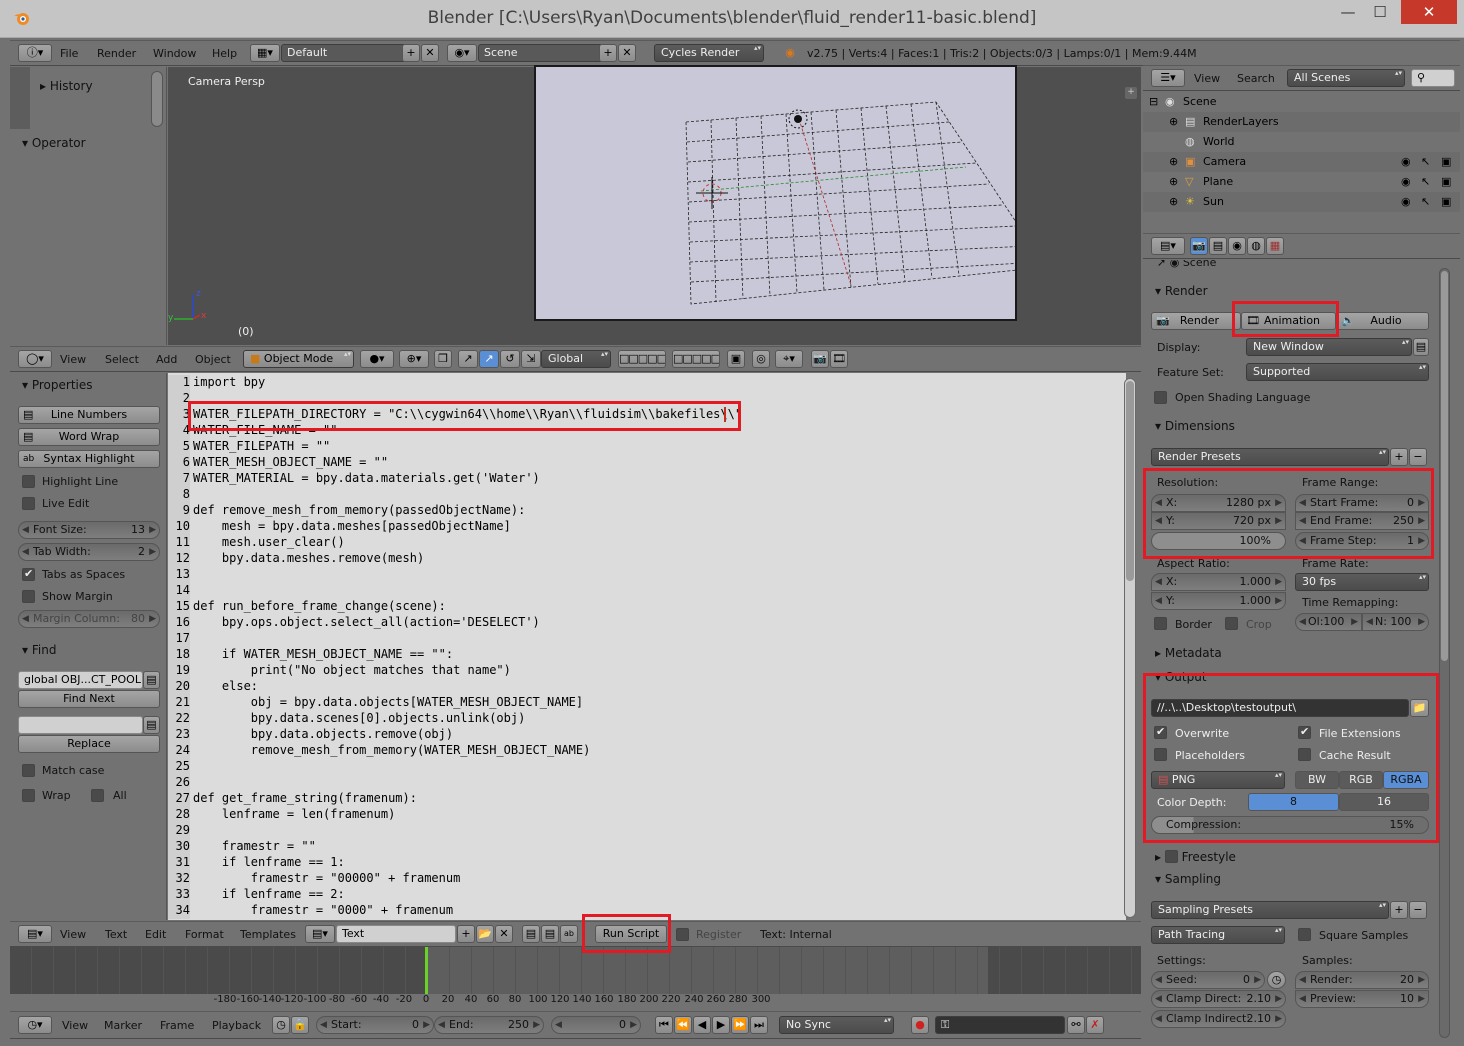 Image resolution: width=1464 pixels, height=1046 pixels. I want to click on properties-scrollbar, so click(1444, 653).